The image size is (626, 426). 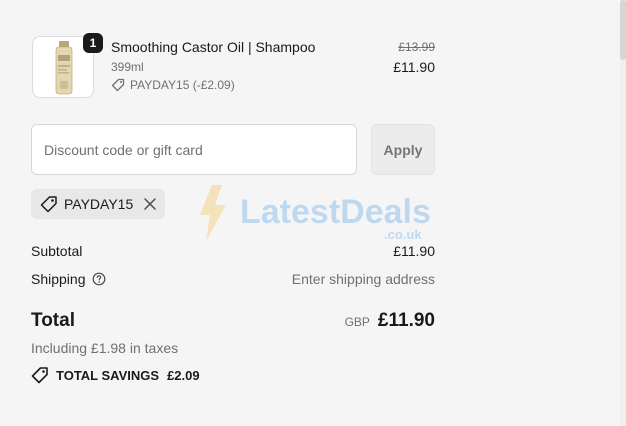 I want to click on line-price: £11.90, so click(x=414, y=67).